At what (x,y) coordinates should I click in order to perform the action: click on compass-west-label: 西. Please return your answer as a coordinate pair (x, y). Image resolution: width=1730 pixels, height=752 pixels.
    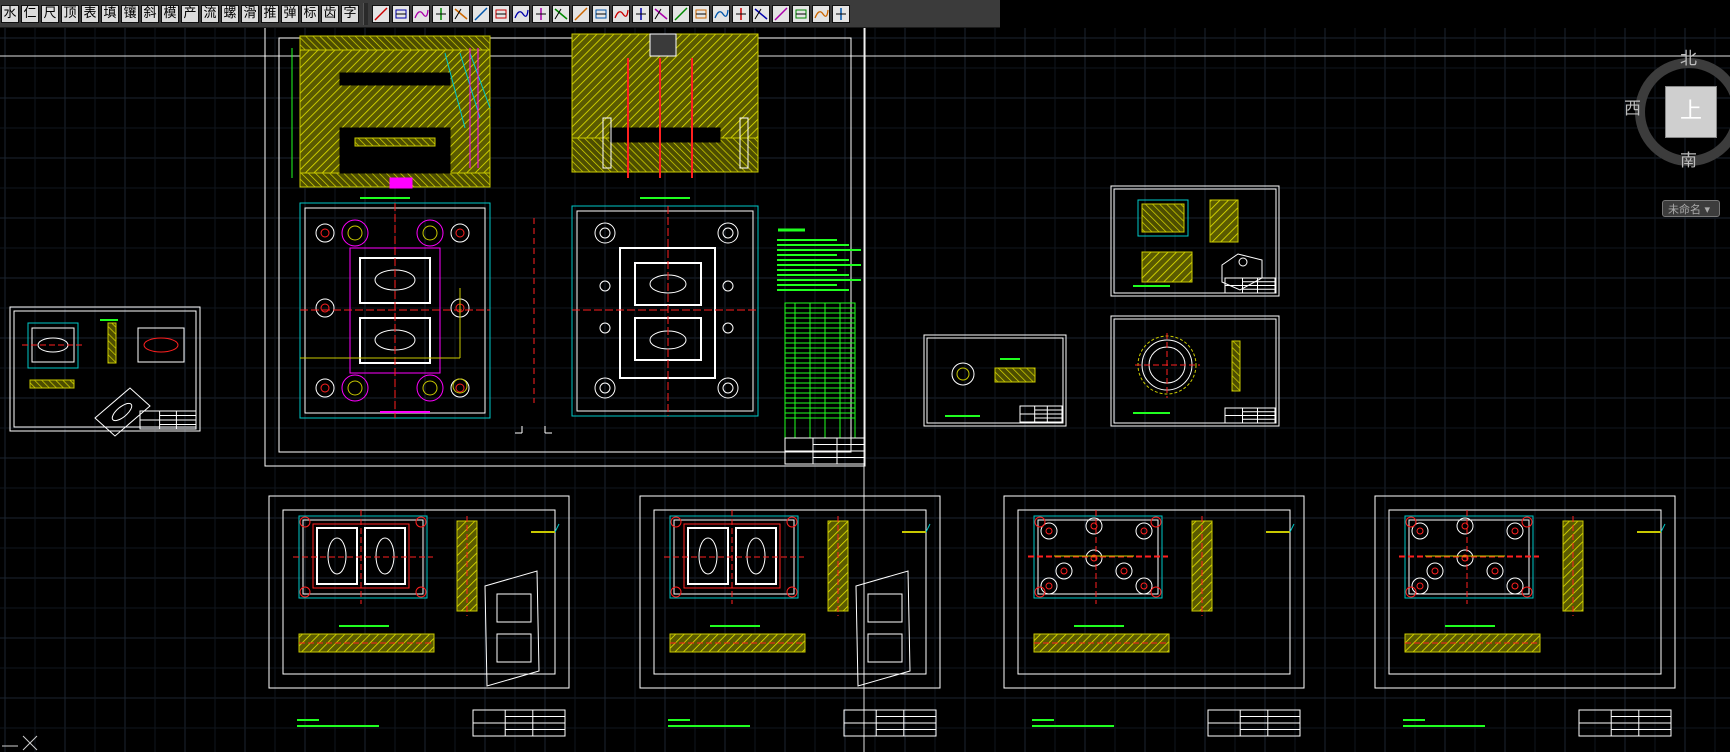
    Looking at the image, I should click on (1632, 106).